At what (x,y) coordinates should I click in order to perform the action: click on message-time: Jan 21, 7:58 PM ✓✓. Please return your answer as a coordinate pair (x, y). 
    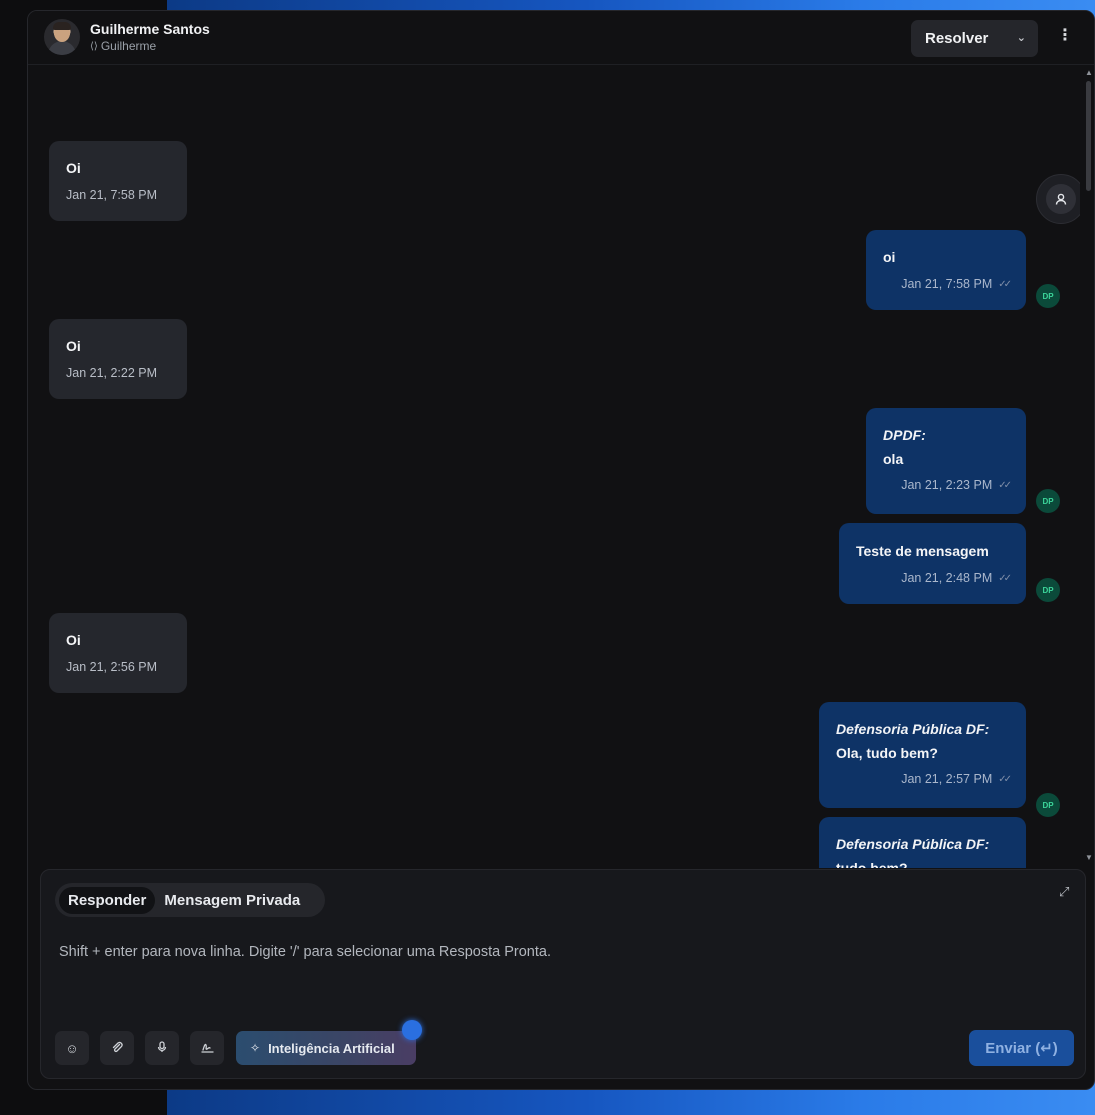
    Looking at the image, I should click on (947, 284).